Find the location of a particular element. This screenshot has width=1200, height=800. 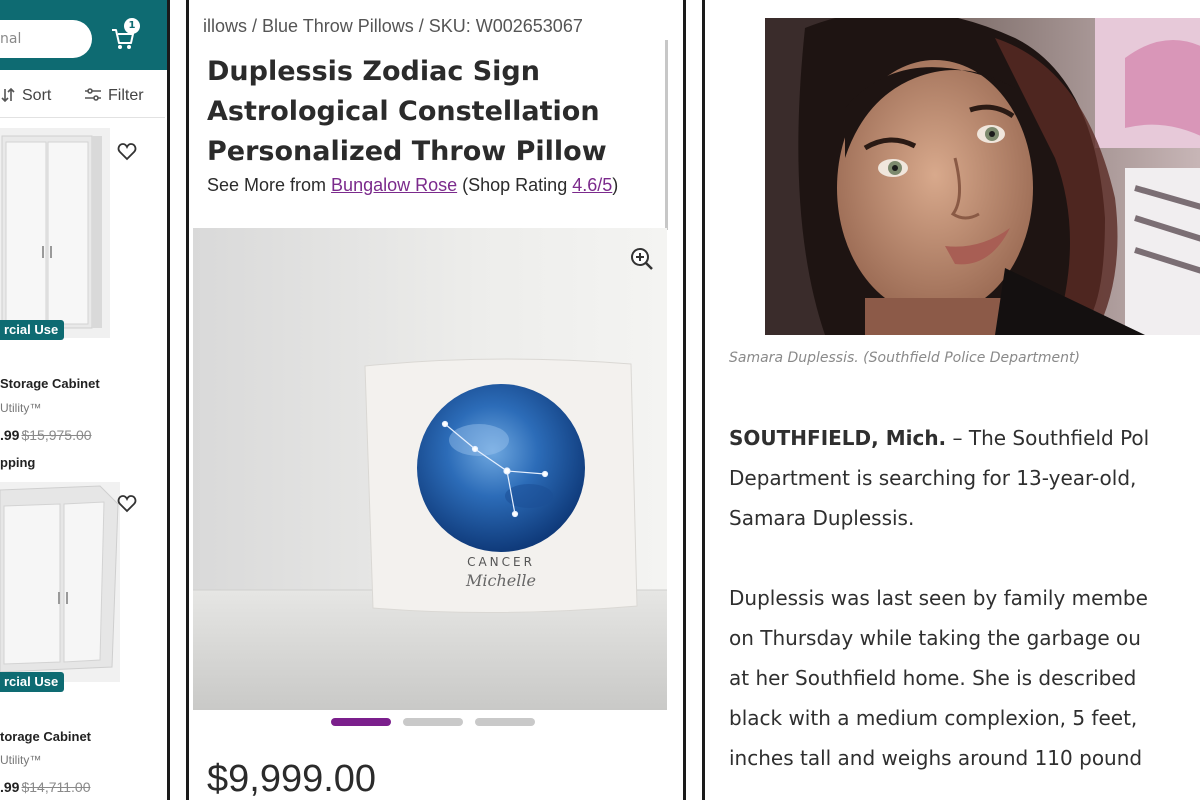

was-price: $15,975.00 is located at coordinates (56, 435).